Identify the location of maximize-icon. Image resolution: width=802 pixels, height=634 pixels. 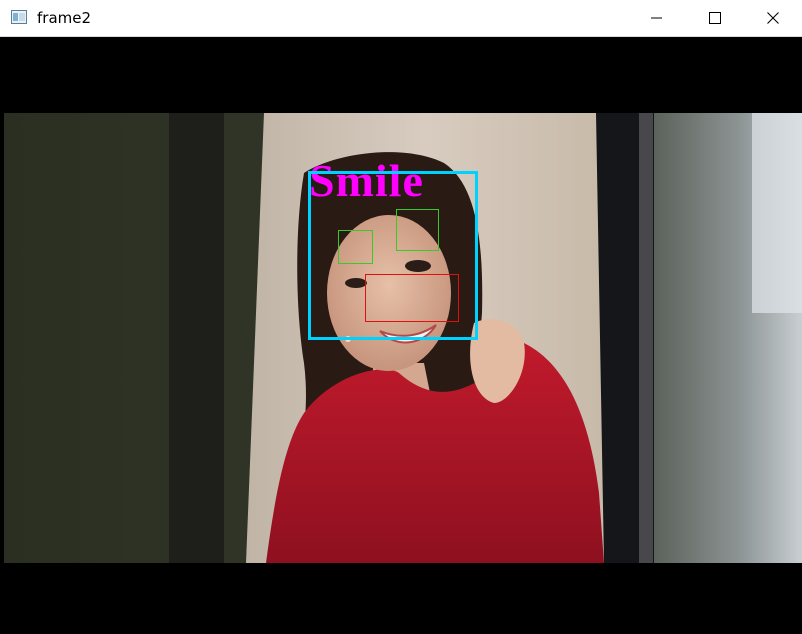
(715, 18).